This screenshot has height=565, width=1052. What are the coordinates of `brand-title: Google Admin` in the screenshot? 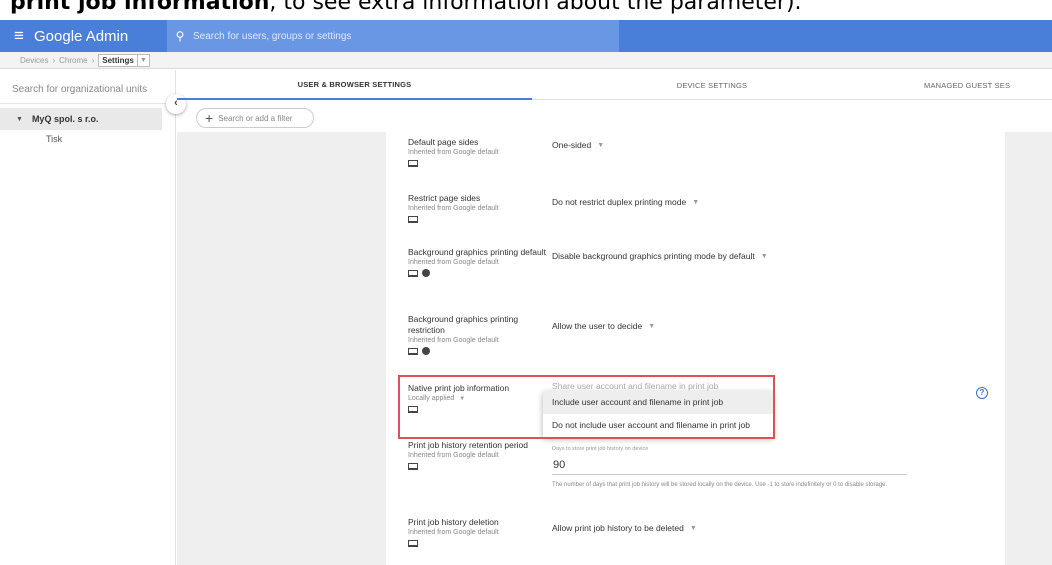 It's located at (99, 36).